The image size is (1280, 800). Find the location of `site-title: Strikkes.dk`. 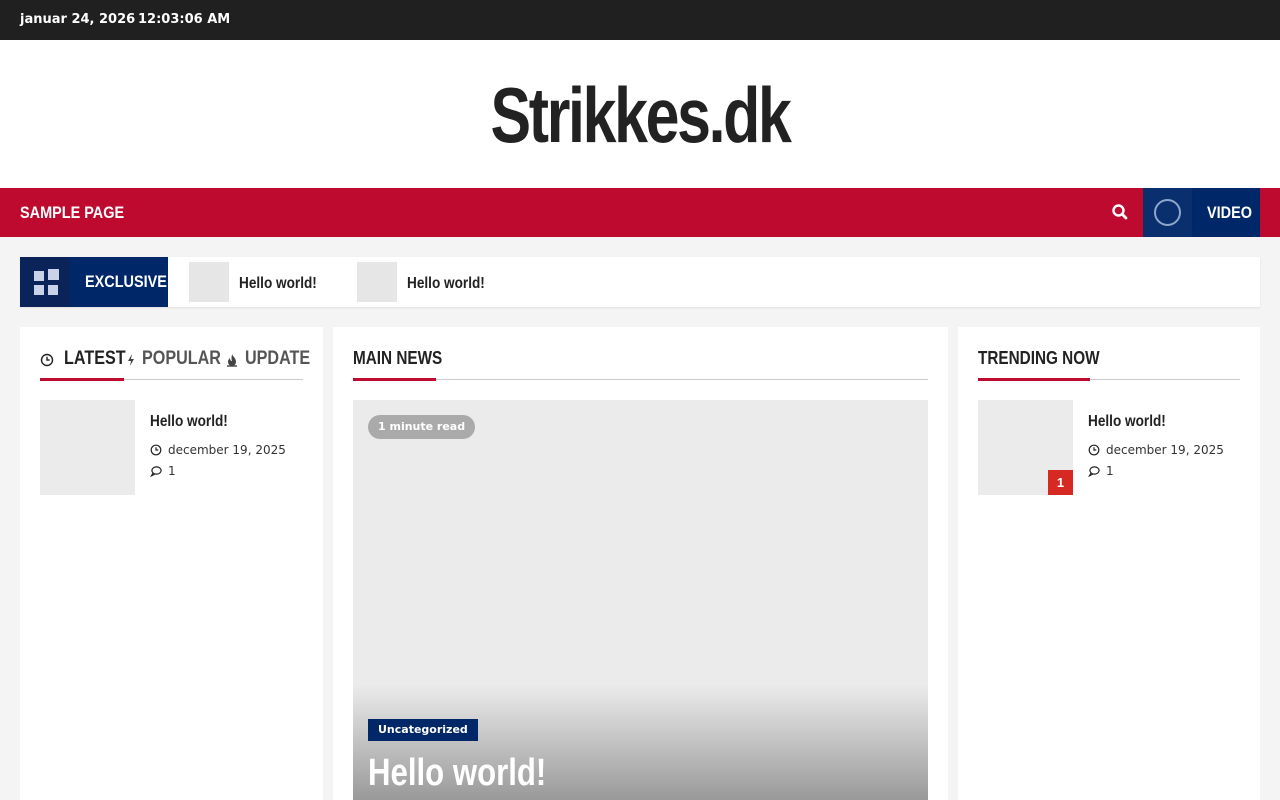

site-title: Strikkes.dk is located at coordinates (640, 115).